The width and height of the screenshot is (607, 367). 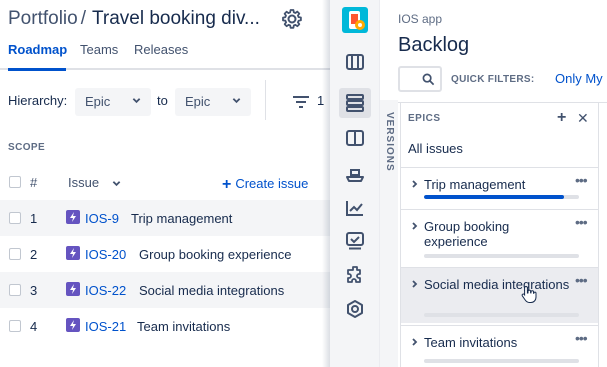 What do you see at coordinates (497, 284) in the screenshot?
I see `epic-name: Social media integrations` at bounding box center [497, 284].